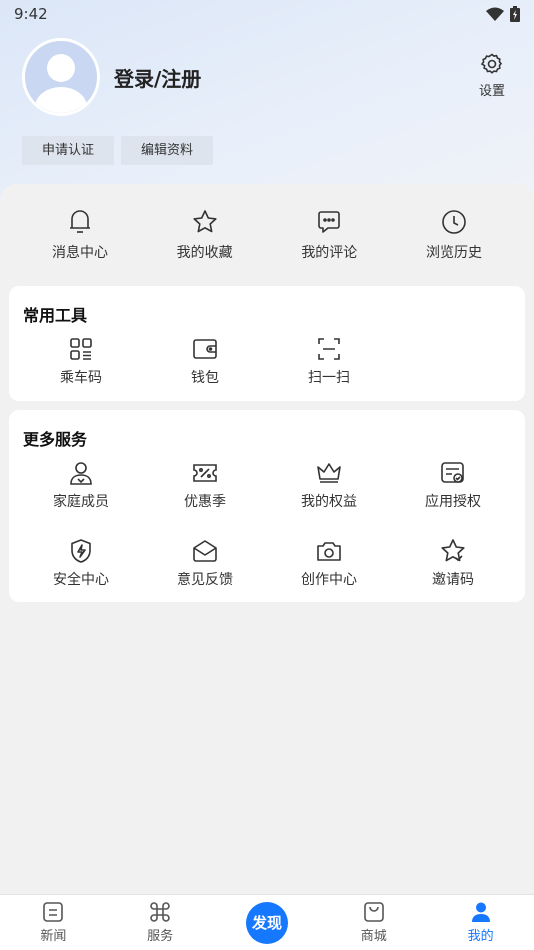 This screenshot has height=950, width=534. Describe the element at coordinates (61, 77) in the screenshot. I see `avatar` at that location.